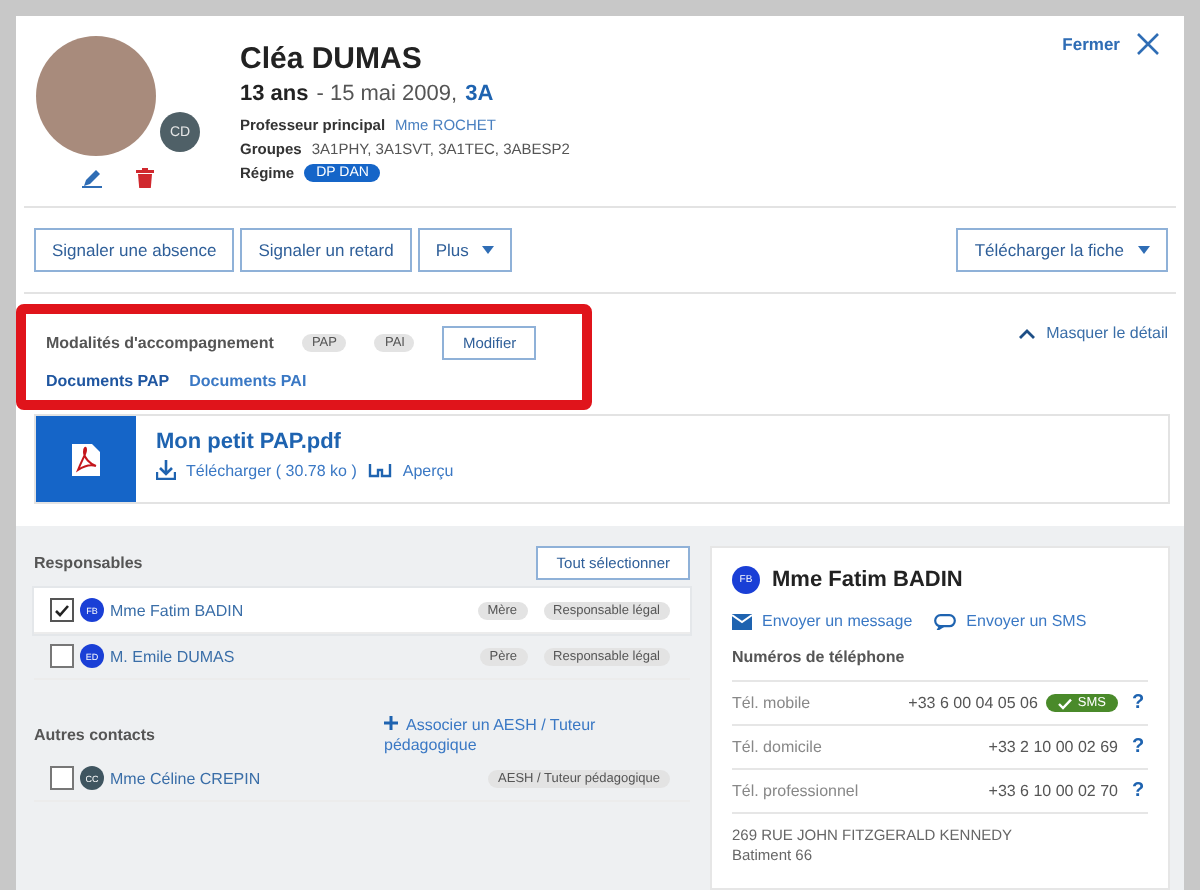 The width and height of the screenshot is (1200, 890). I want to click on download-link: Télécharger ( 30.78 ko ), so click(256, 470).